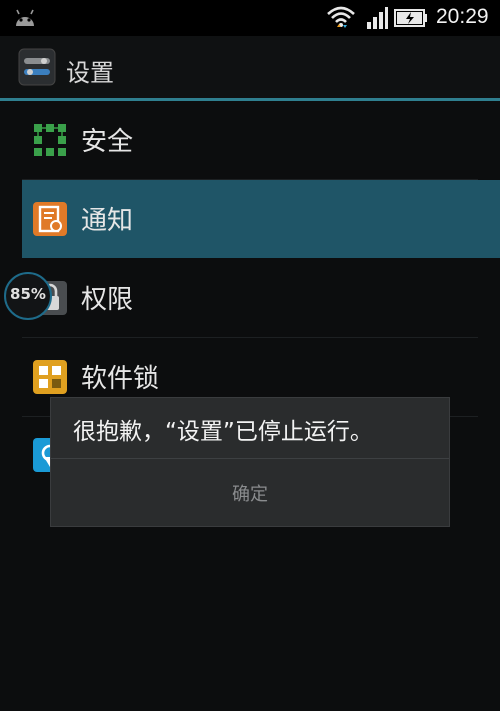  Describe the element at coordinates (341, 17) in the screenshot. I see `wifi-icon` at that location.